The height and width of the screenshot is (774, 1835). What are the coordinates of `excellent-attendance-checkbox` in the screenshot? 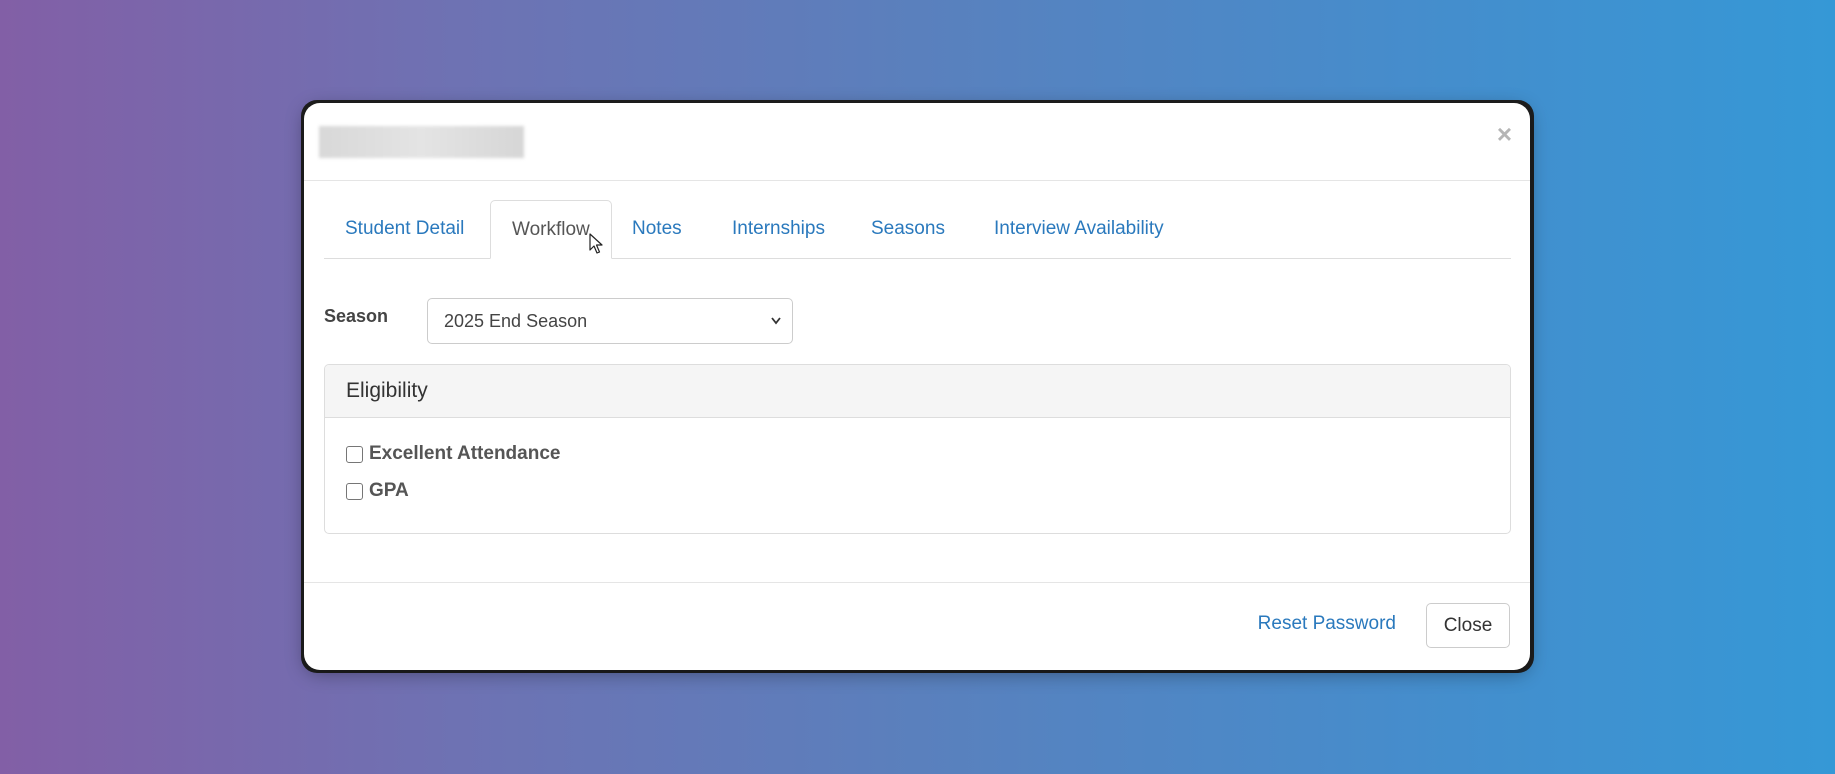 It's located at (354, 454).